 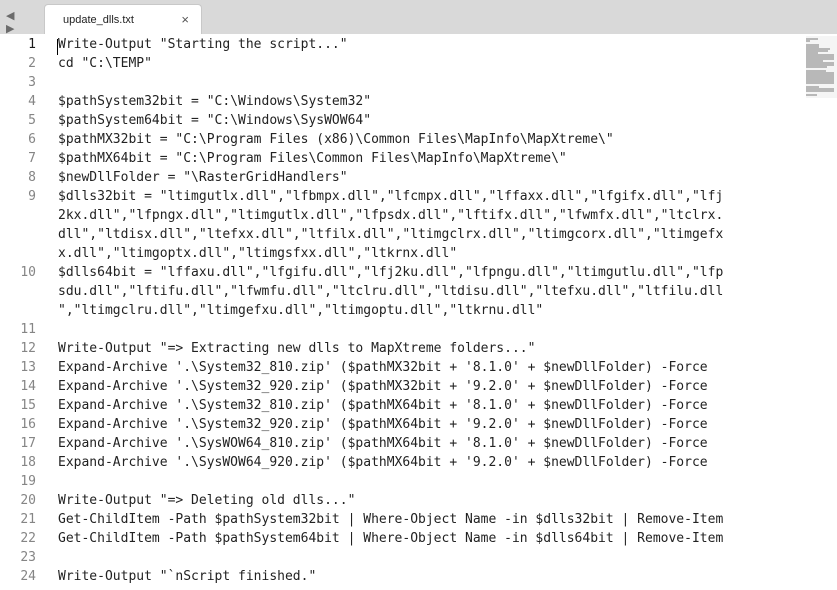 What do you see at coordinates (32, 44) in the screenshot?
I see `line-number: 1` at bounding box center [32, 44].